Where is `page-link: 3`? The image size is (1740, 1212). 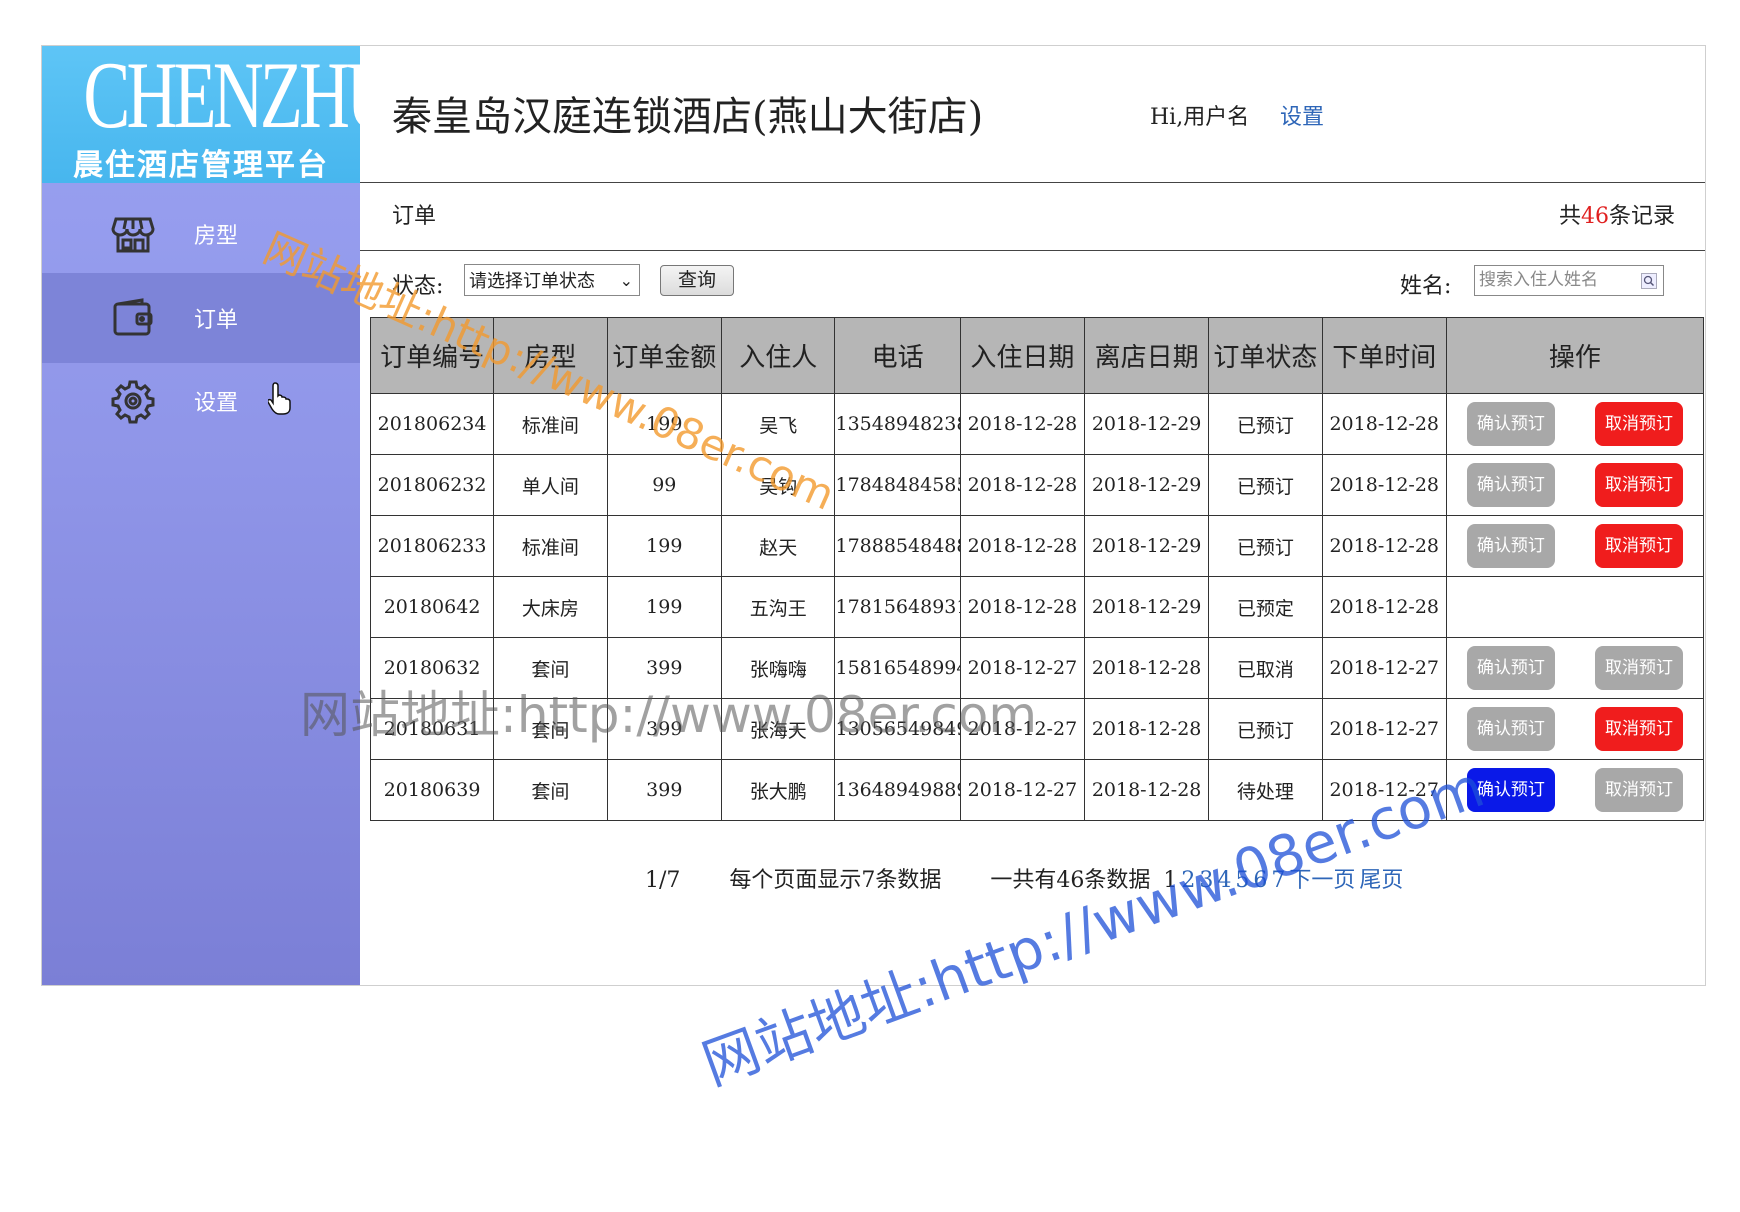 page-link: 3 is located at coordinates (1206, 880).